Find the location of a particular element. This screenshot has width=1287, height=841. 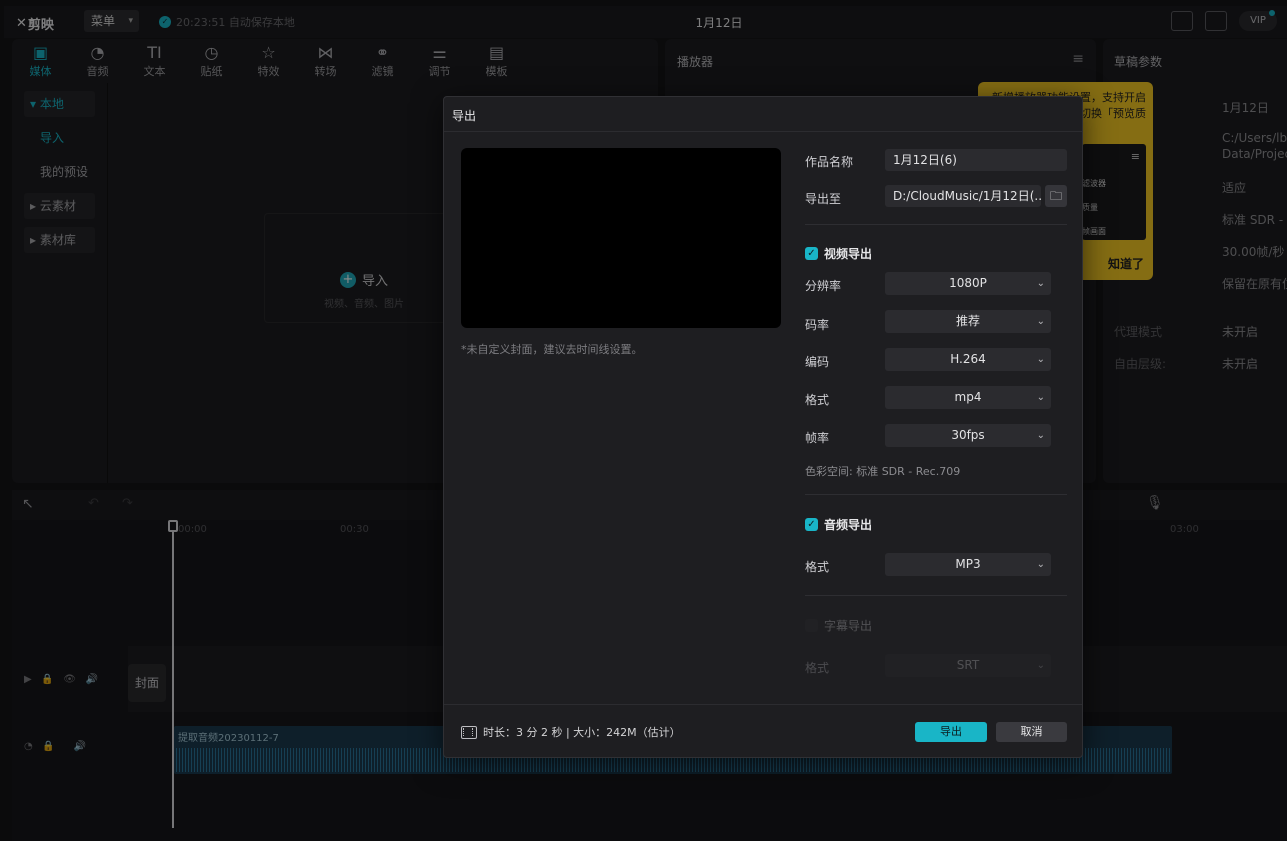

subtitle-format-label: 格式 is located at coordinates (817, 668).